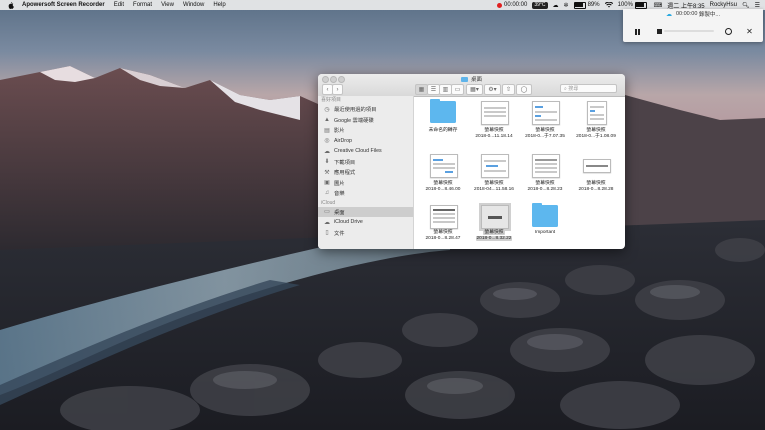 This screenshot has height=430, width=765. Describe the element at coordinates (328, 202) in the screenshot. I see `icloud-header: iCloud` at that location.